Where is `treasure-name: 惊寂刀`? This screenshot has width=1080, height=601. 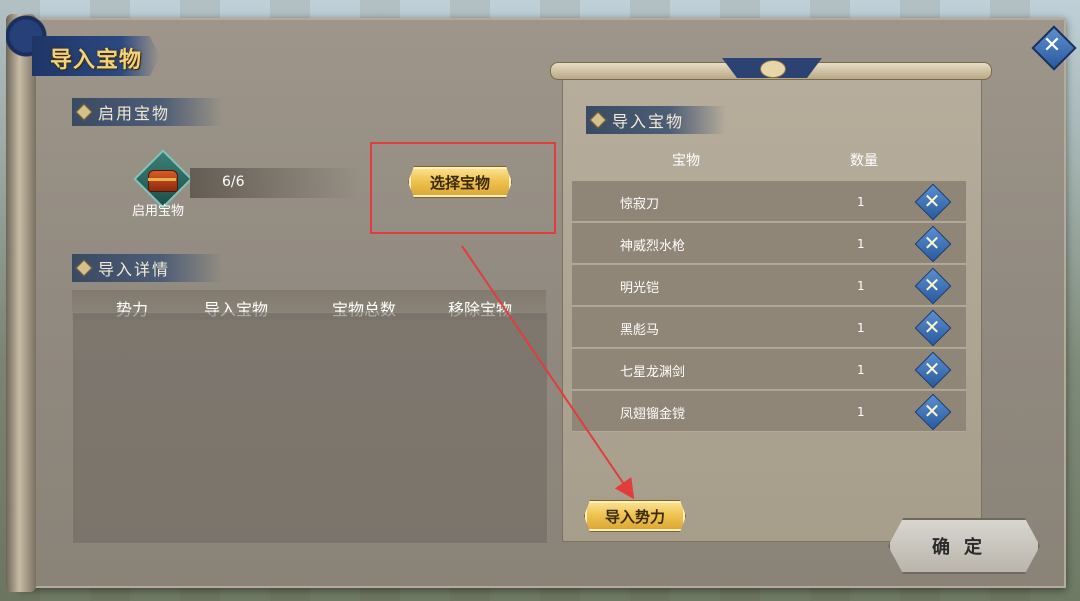
treasure-name: 惊寂刀 is located at coordinates (640, 204).